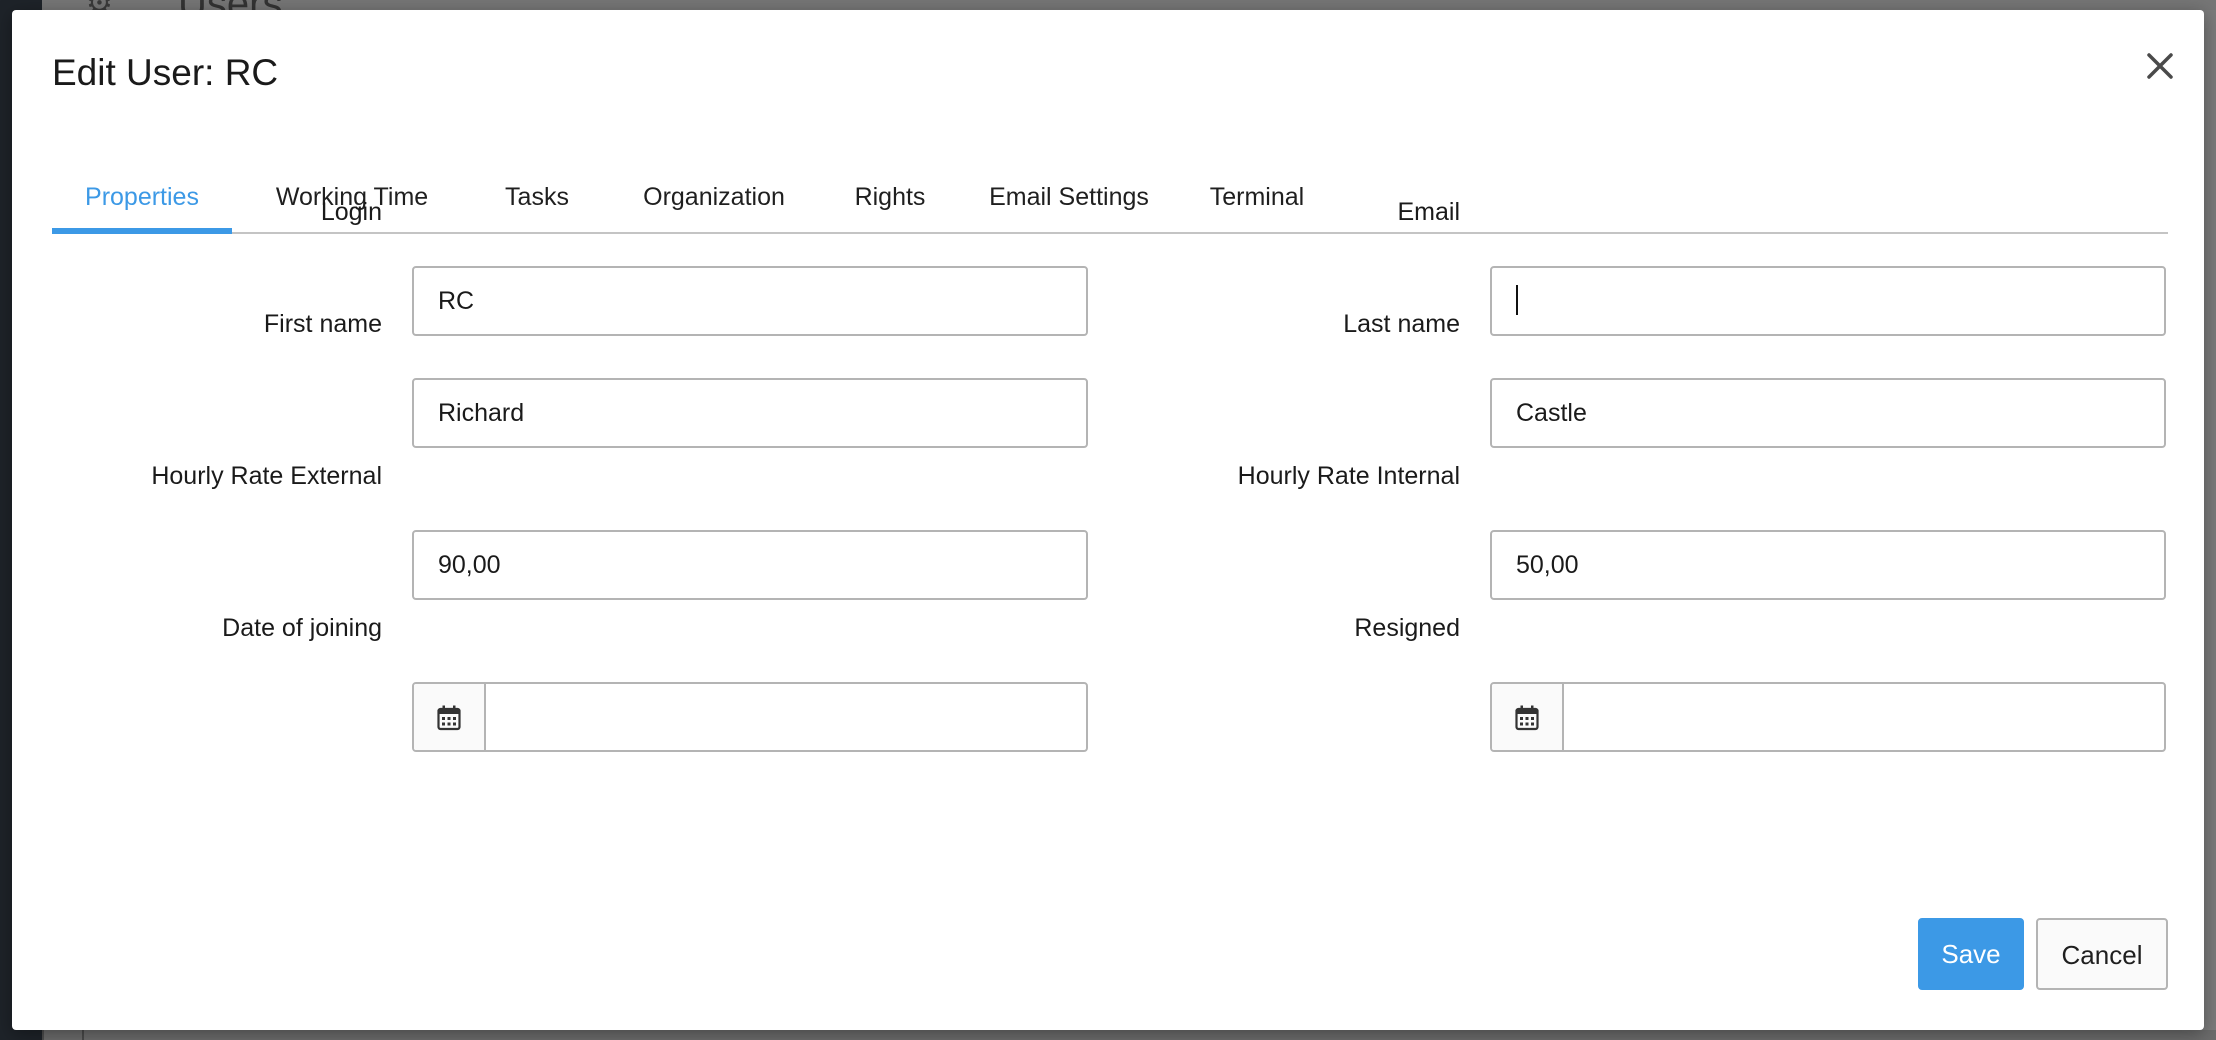 This screenshot has width=2216, height=1040. Describe the element at coordinates (750, 301) in the screenshot. I see `login-field: RC` at that location.